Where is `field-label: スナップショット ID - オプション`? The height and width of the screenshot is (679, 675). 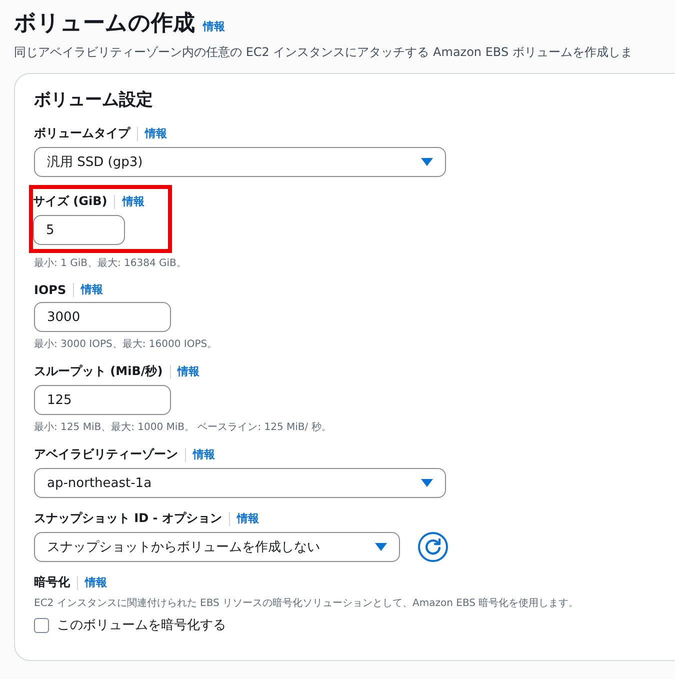
field-label: スナップショット ID - オプション is located at coordinates (128, 518).